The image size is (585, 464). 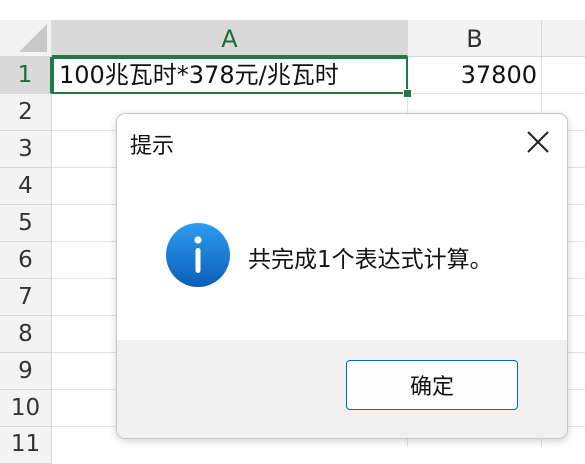 What do you see at coordinates (26, 408) in the screenshot?
I see `row-header-10: 10` at bounding box center [26, 408].